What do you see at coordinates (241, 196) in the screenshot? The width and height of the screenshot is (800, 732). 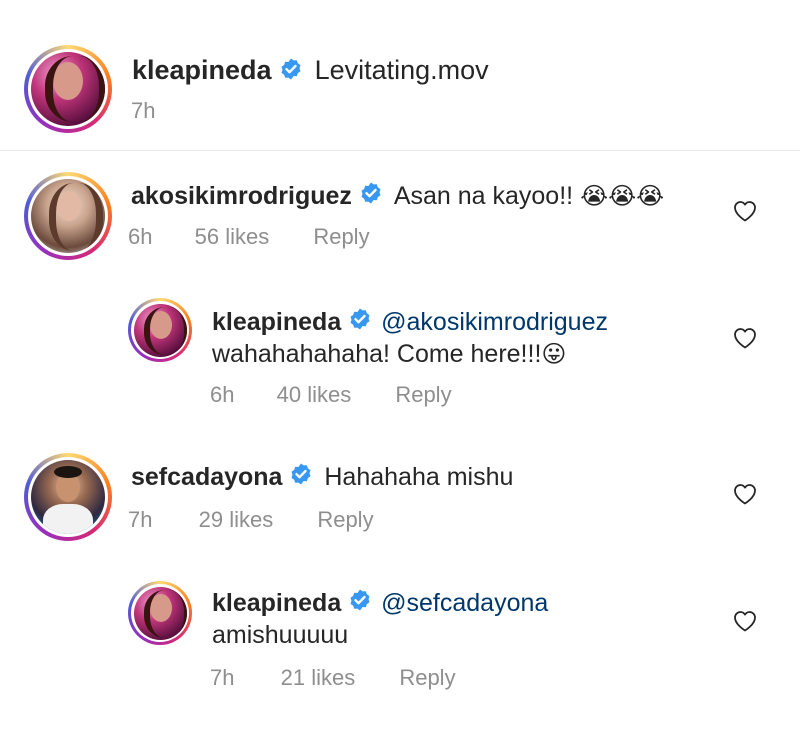 I see `comment-username: akosikimrodriguez` at bounding box center [241, 196].